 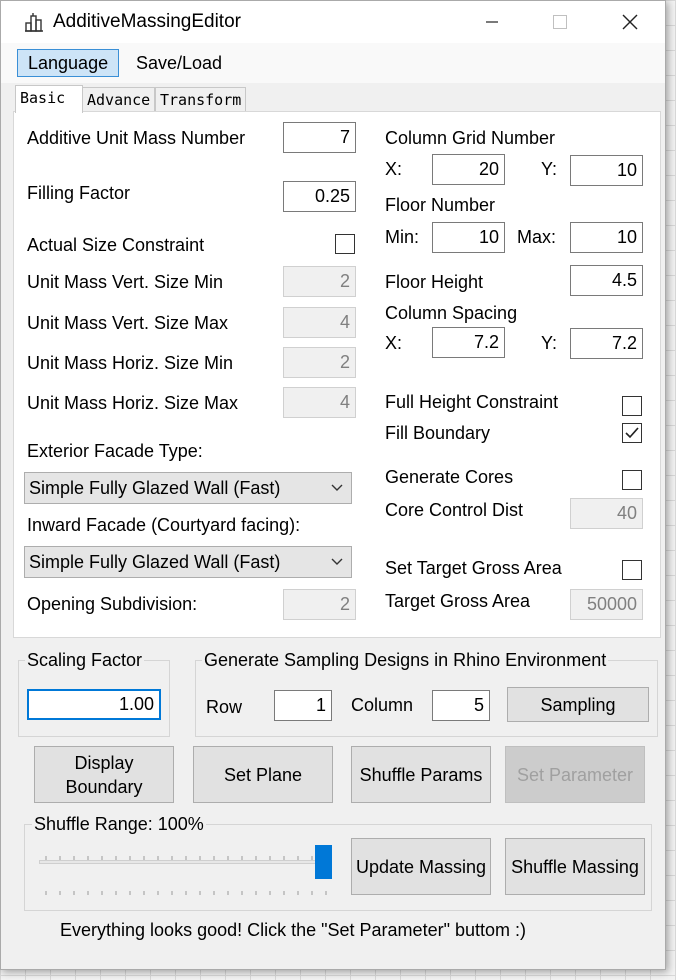 What do you see at coordinates (116, 245) in the screenshot?
I see `actual-size-constraint-label: Actual Size Constraint` at bounding box center [116, 245].